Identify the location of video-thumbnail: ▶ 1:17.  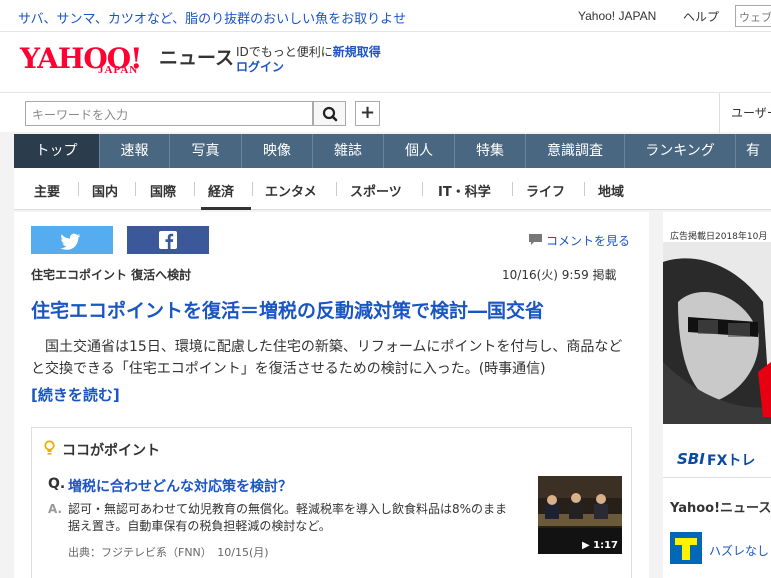
(580, 515).